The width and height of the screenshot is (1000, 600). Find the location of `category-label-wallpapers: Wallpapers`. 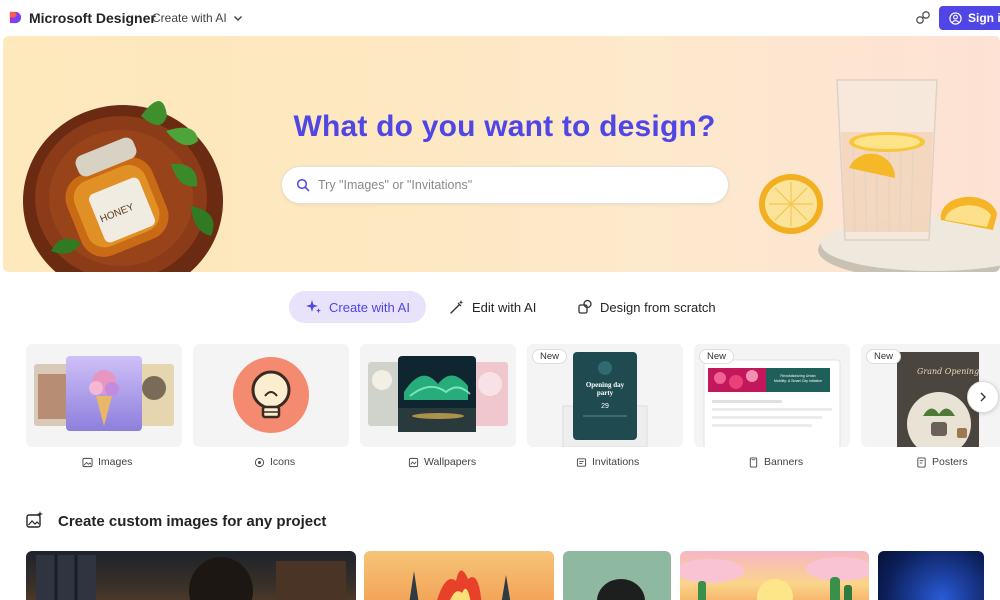

category-label-wallpapers: Wallpapers is located at coordinates (442, 462).